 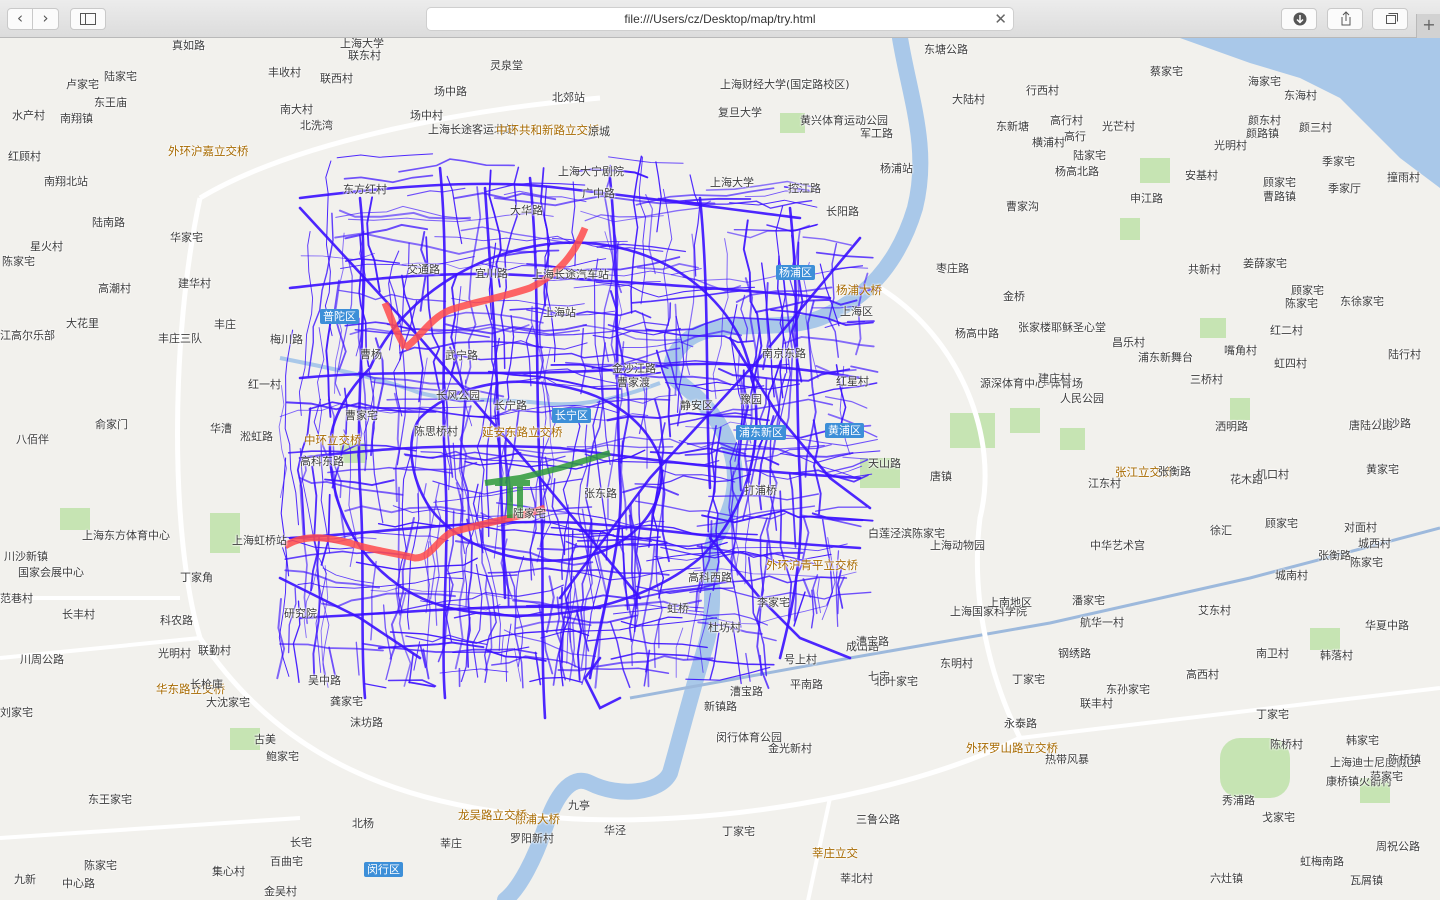 I want to click on sidebar-toggle-button, so click(x=88, y=19).